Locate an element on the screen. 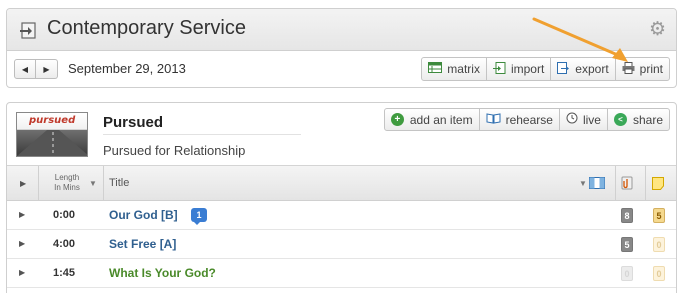  export-icon is located at coordinates (563, 69).